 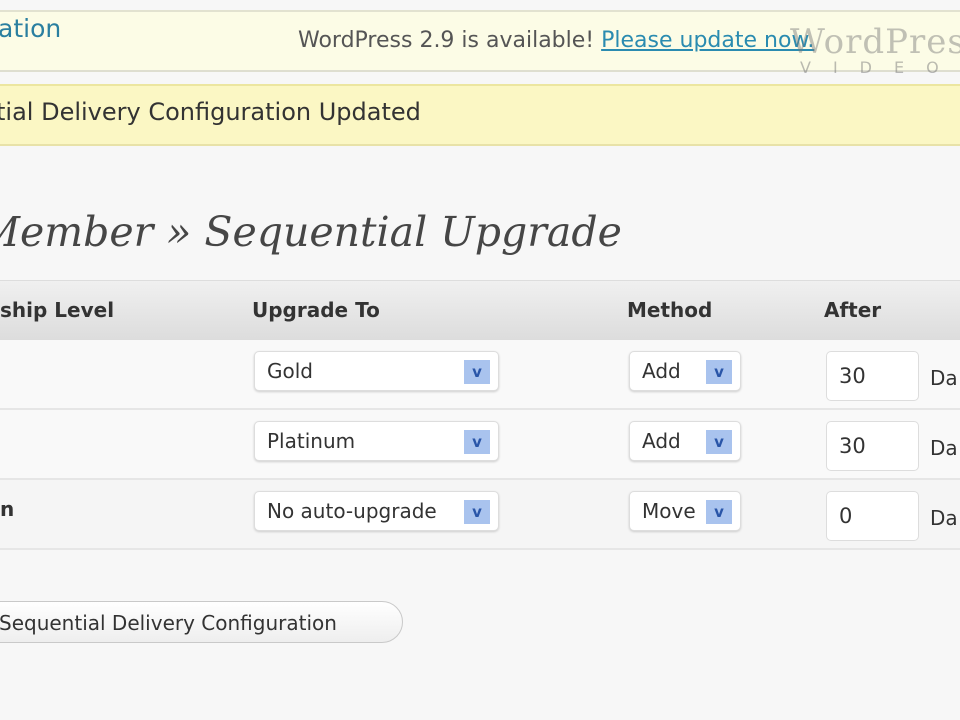 What do you see at coordinates (450, 40) in the screenshot?
I see `update-notice-text: WordPress 2.9 is available!` at bounding box center [450, 40].